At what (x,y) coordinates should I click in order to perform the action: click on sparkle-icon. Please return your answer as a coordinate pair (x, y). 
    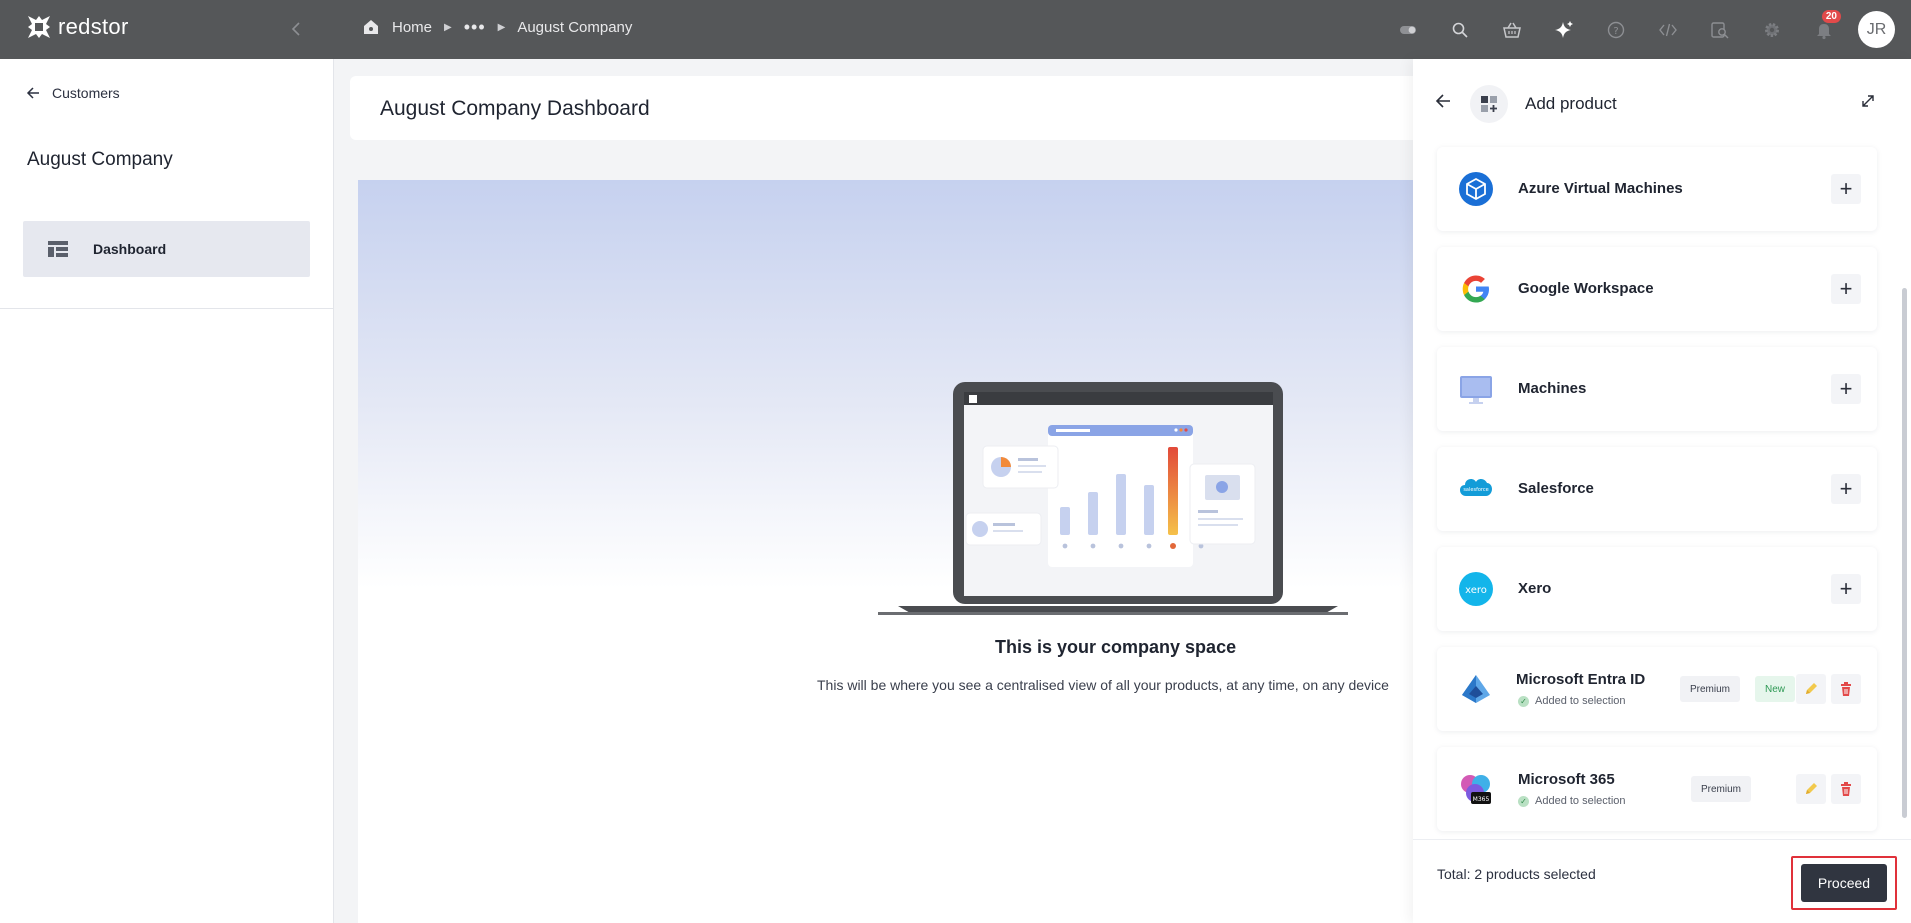
    Looking at the image, I should click on (1564, 29).